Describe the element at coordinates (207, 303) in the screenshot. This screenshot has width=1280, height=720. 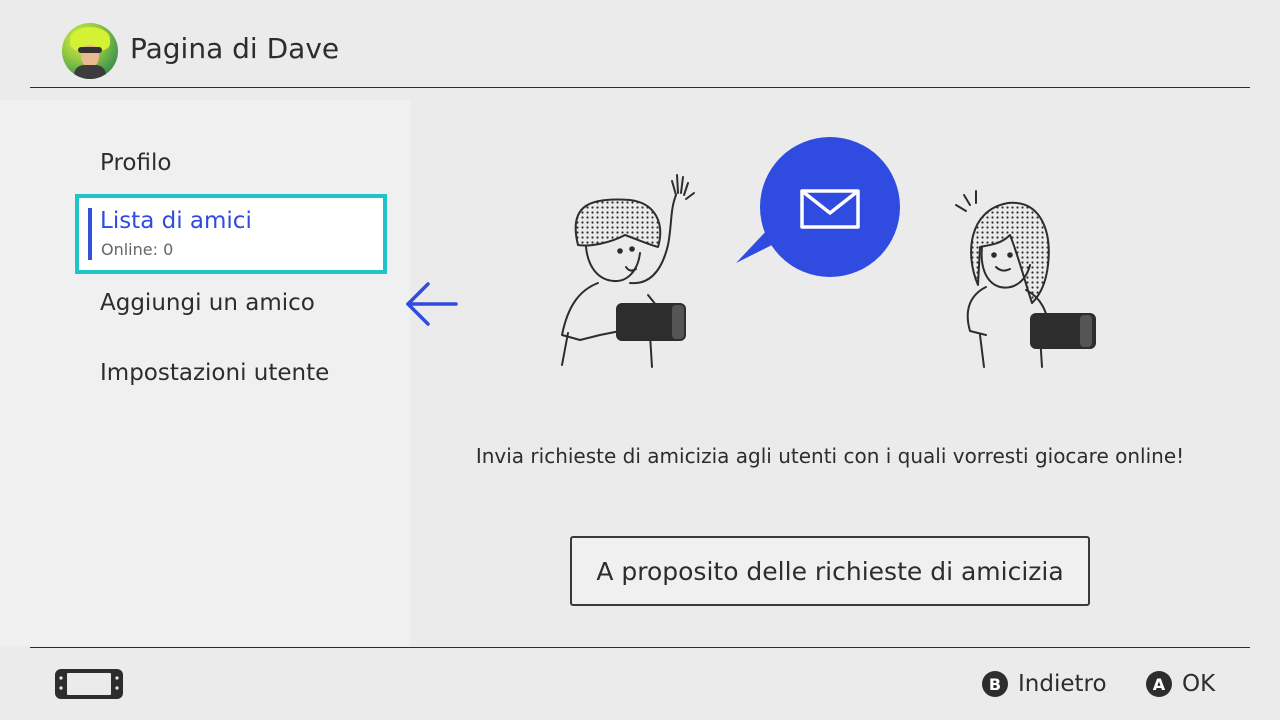
I see `sidebar-item-add-friend: Aggiungi un amico` at that location.